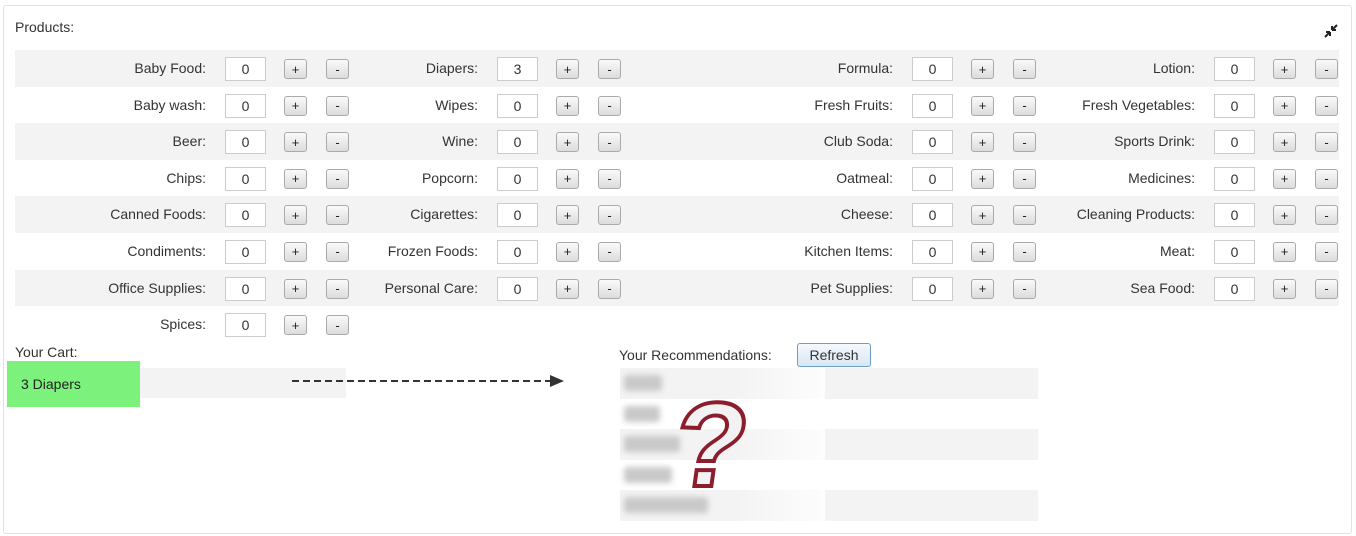  Describe the element at coordinates (46, 352) in the screenshot. I see `cart-title: Your Cart:` at that location.